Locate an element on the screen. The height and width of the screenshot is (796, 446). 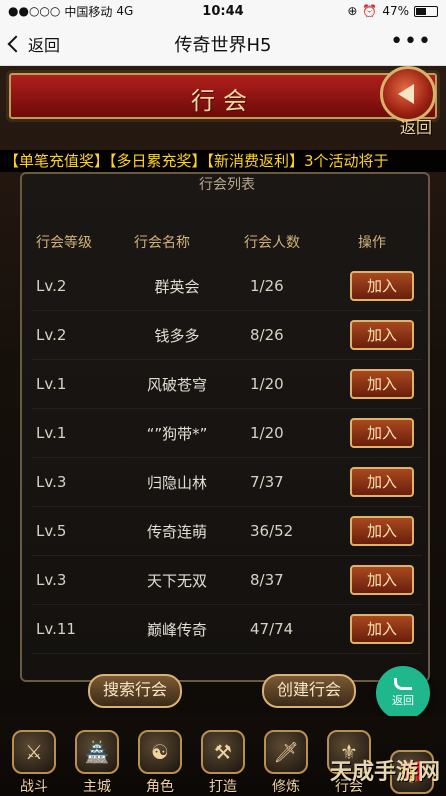
status-bar: ●●○○○ 中国移动 4G 10:44 ⊕ ⏰ 47% is located at coordinates (223, 11).